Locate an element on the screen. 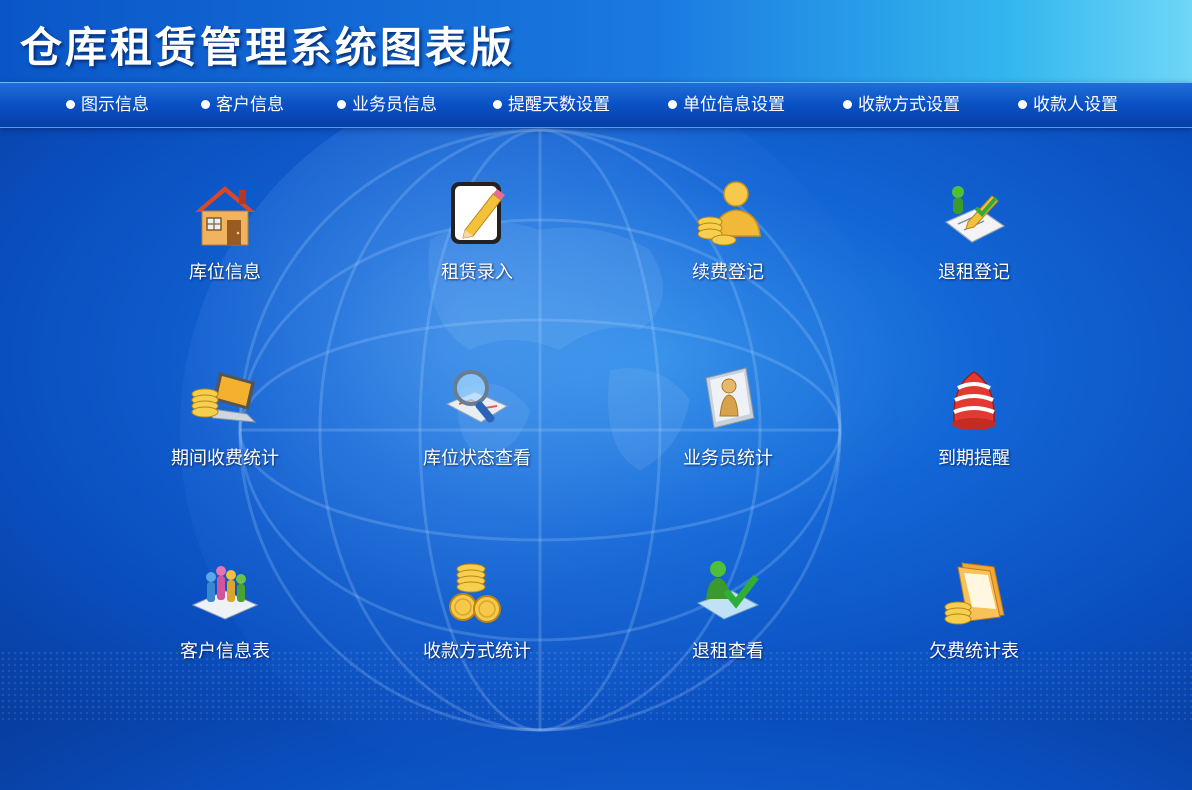 This screenshot has height=790, width=1192. salesman-icon is located at coordinates (730, 398).